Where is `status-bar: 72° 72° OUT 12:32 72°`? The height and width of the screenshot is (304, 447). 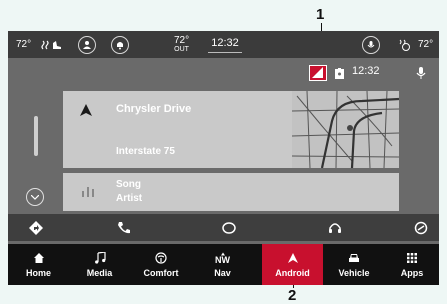
status-bar: 72° 72° OUT 12:32 72° is located at coordinates (223, 44).